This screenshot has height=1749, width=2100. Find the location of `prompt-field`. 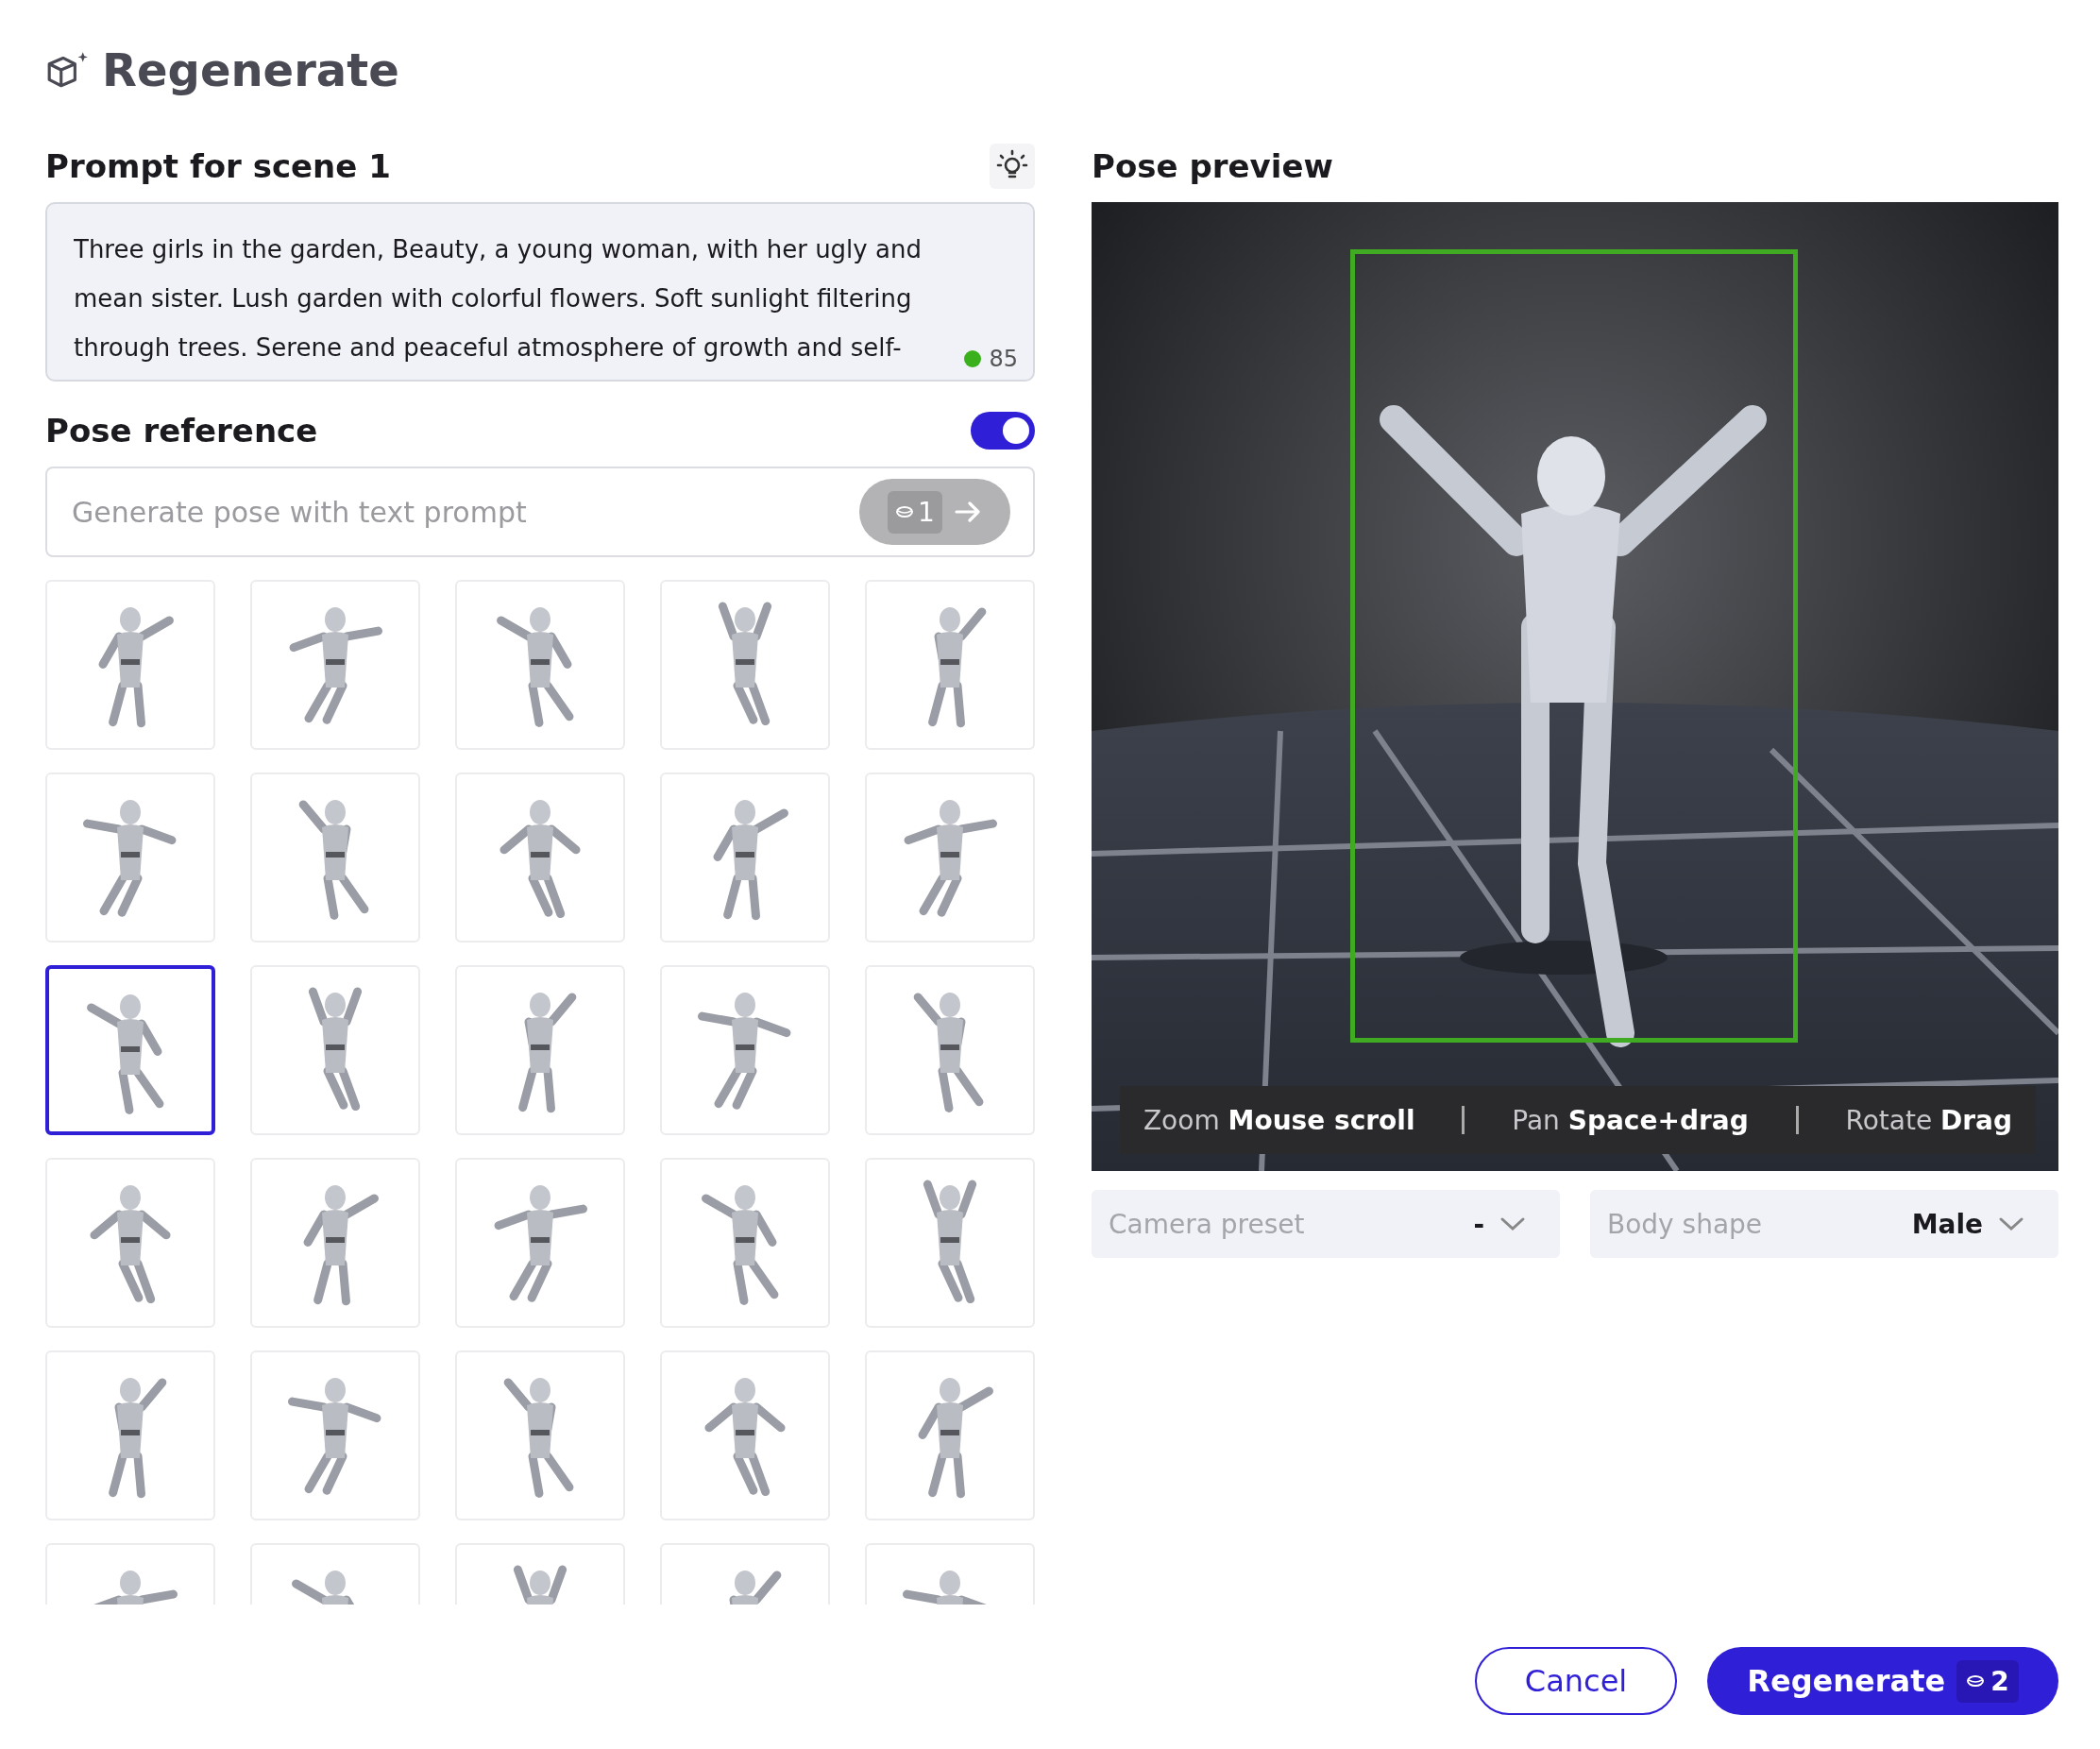

prompt-field is located at coordinates (540, 292).